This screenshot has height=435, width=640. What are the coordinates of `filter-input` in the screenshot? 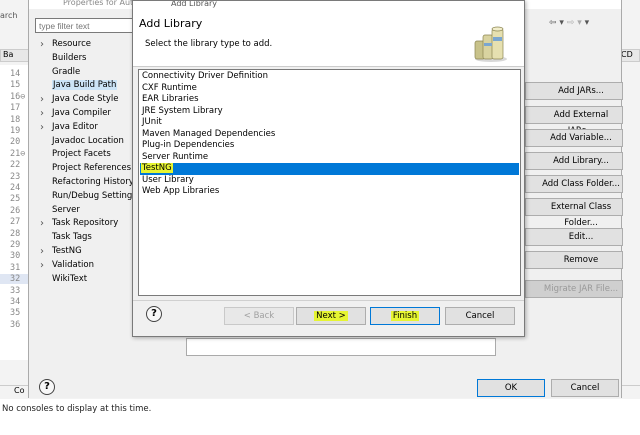 It's located at (86, 25).